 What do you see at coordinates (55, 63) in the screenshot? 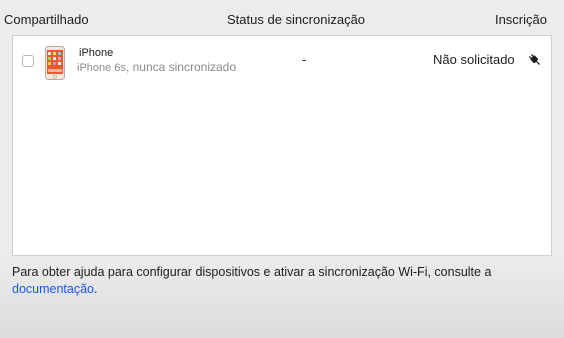
I see `iphone-icon` at bounding box center [55, 63].